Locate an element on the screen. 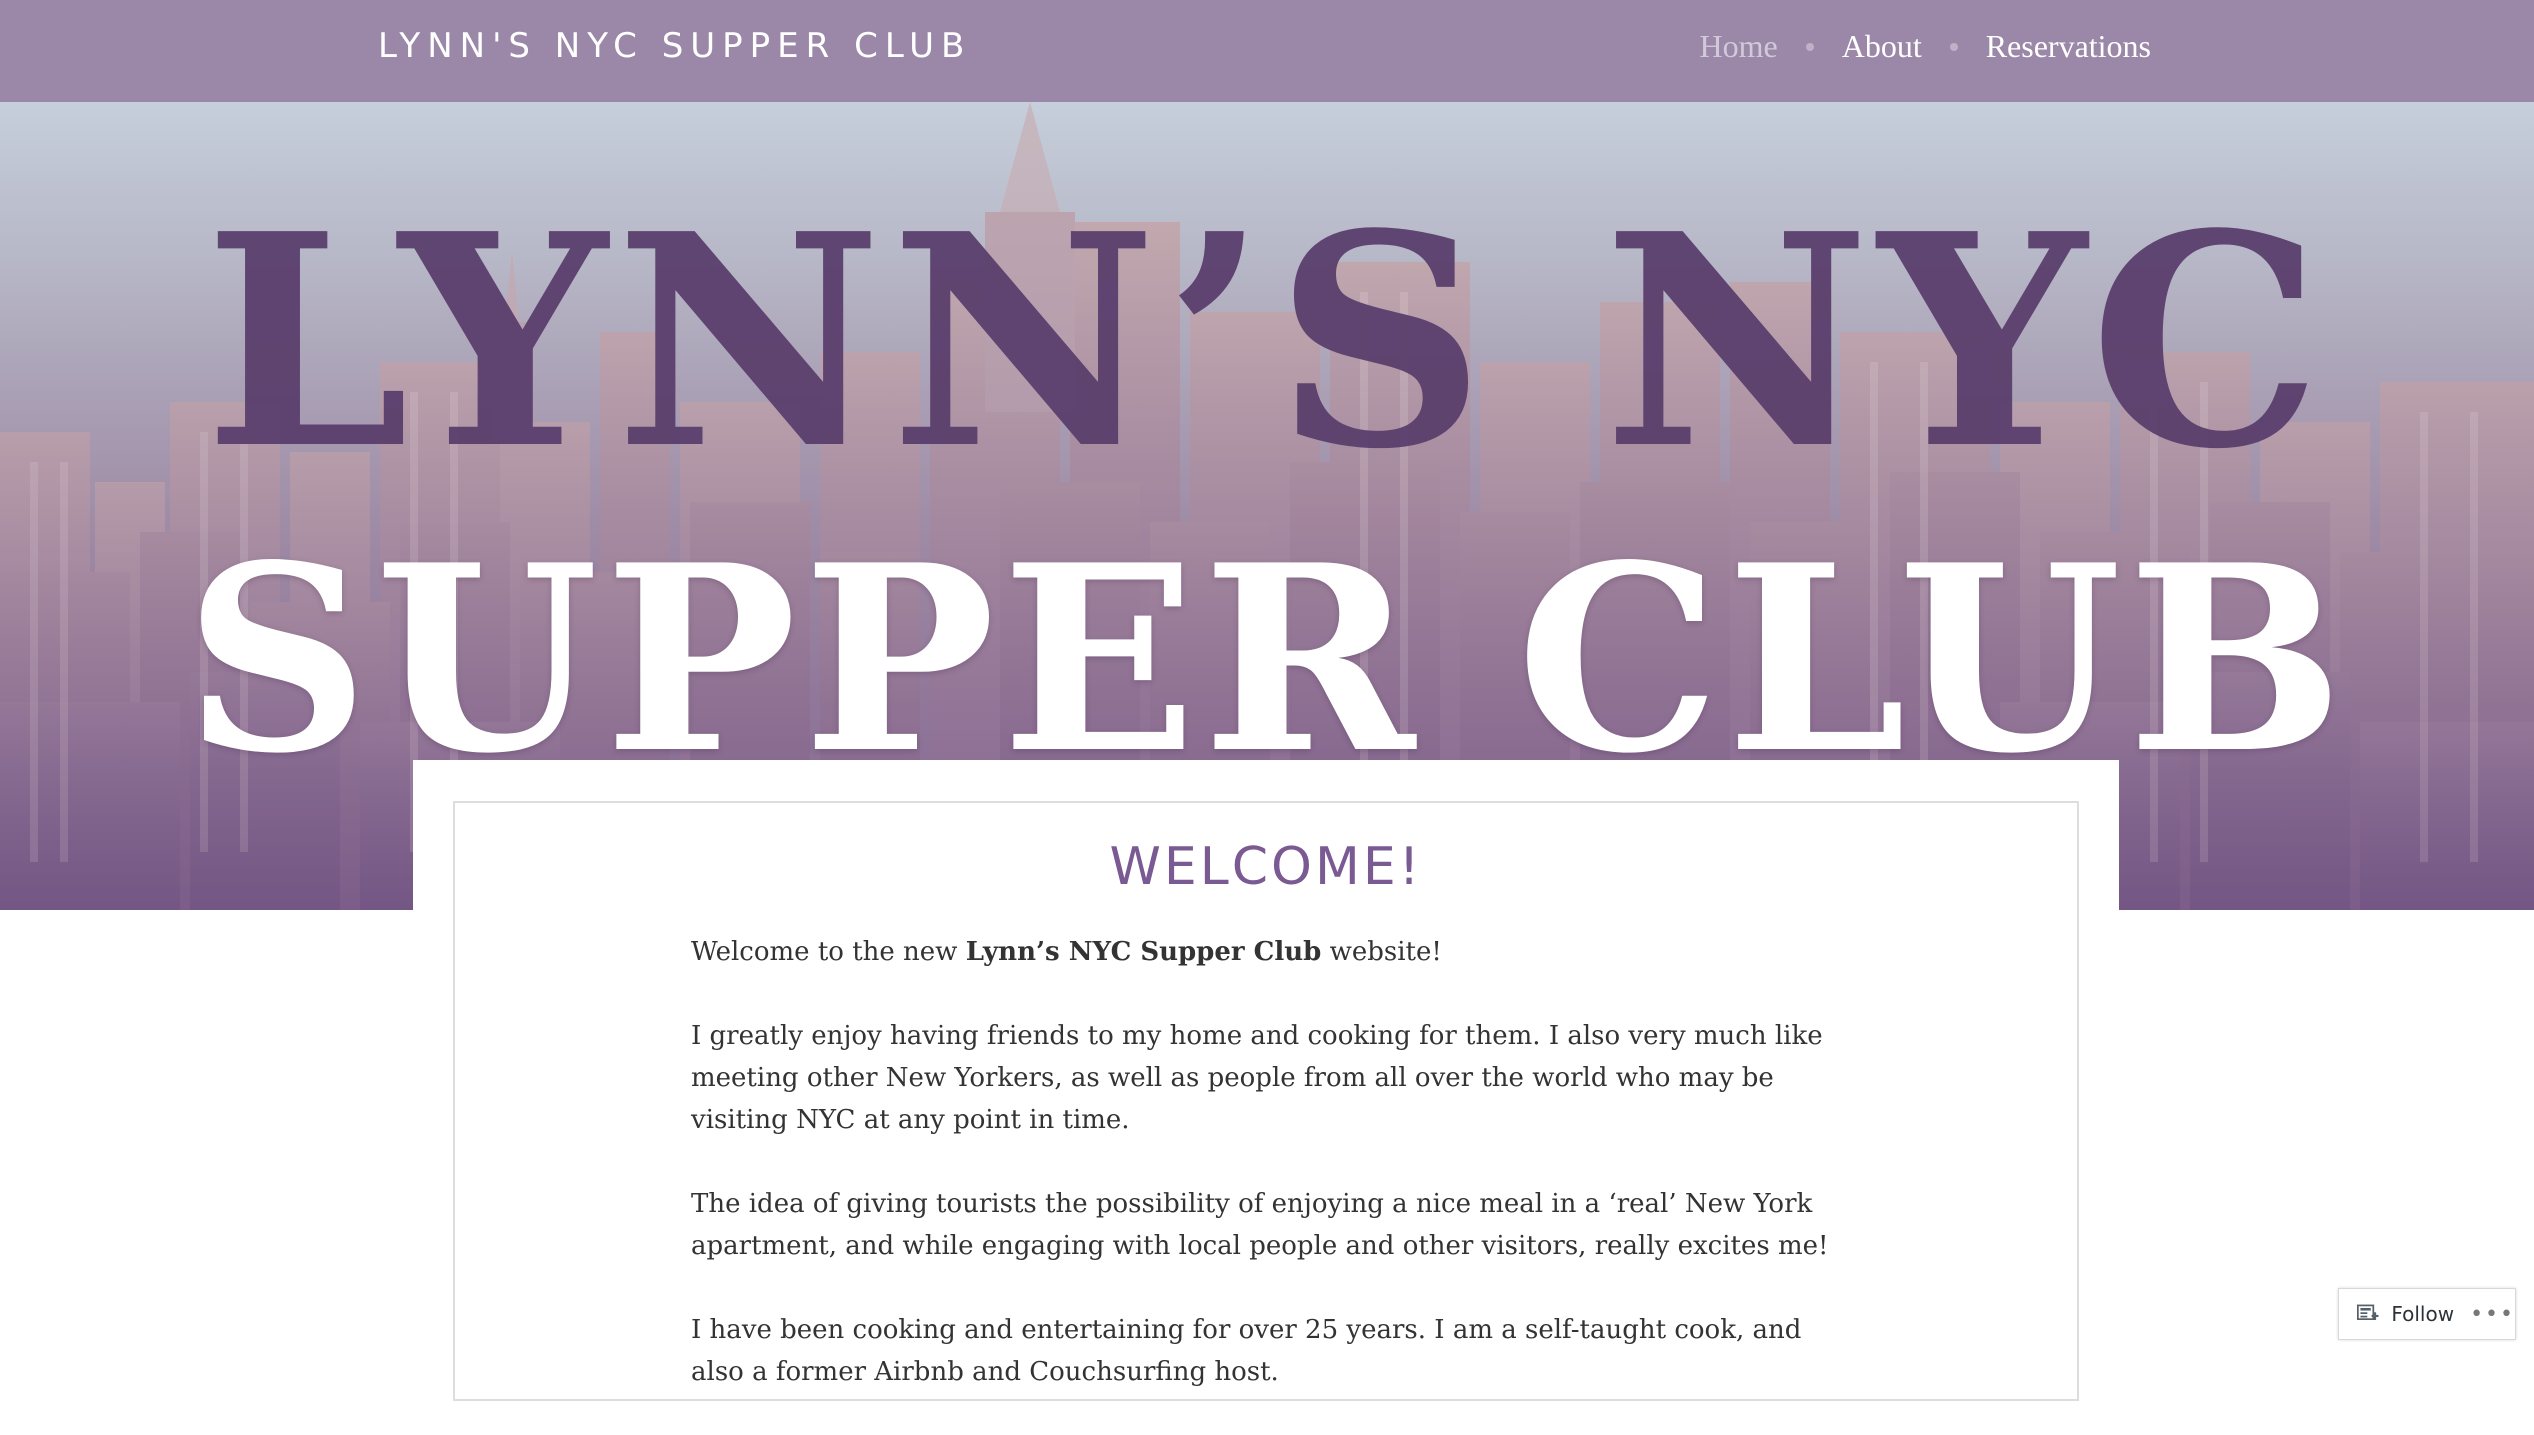 This screenshot has height=1435, width=2534. paragraph-text: Welcome to the new is located at coordinates (828, 952).